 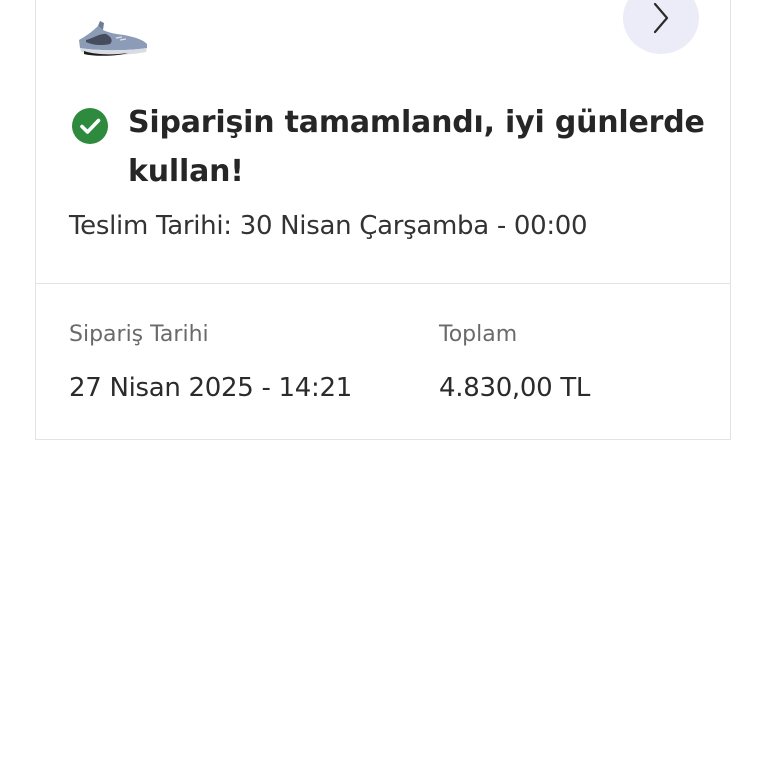 I want to click on product-image, so click(x=113, y=41).